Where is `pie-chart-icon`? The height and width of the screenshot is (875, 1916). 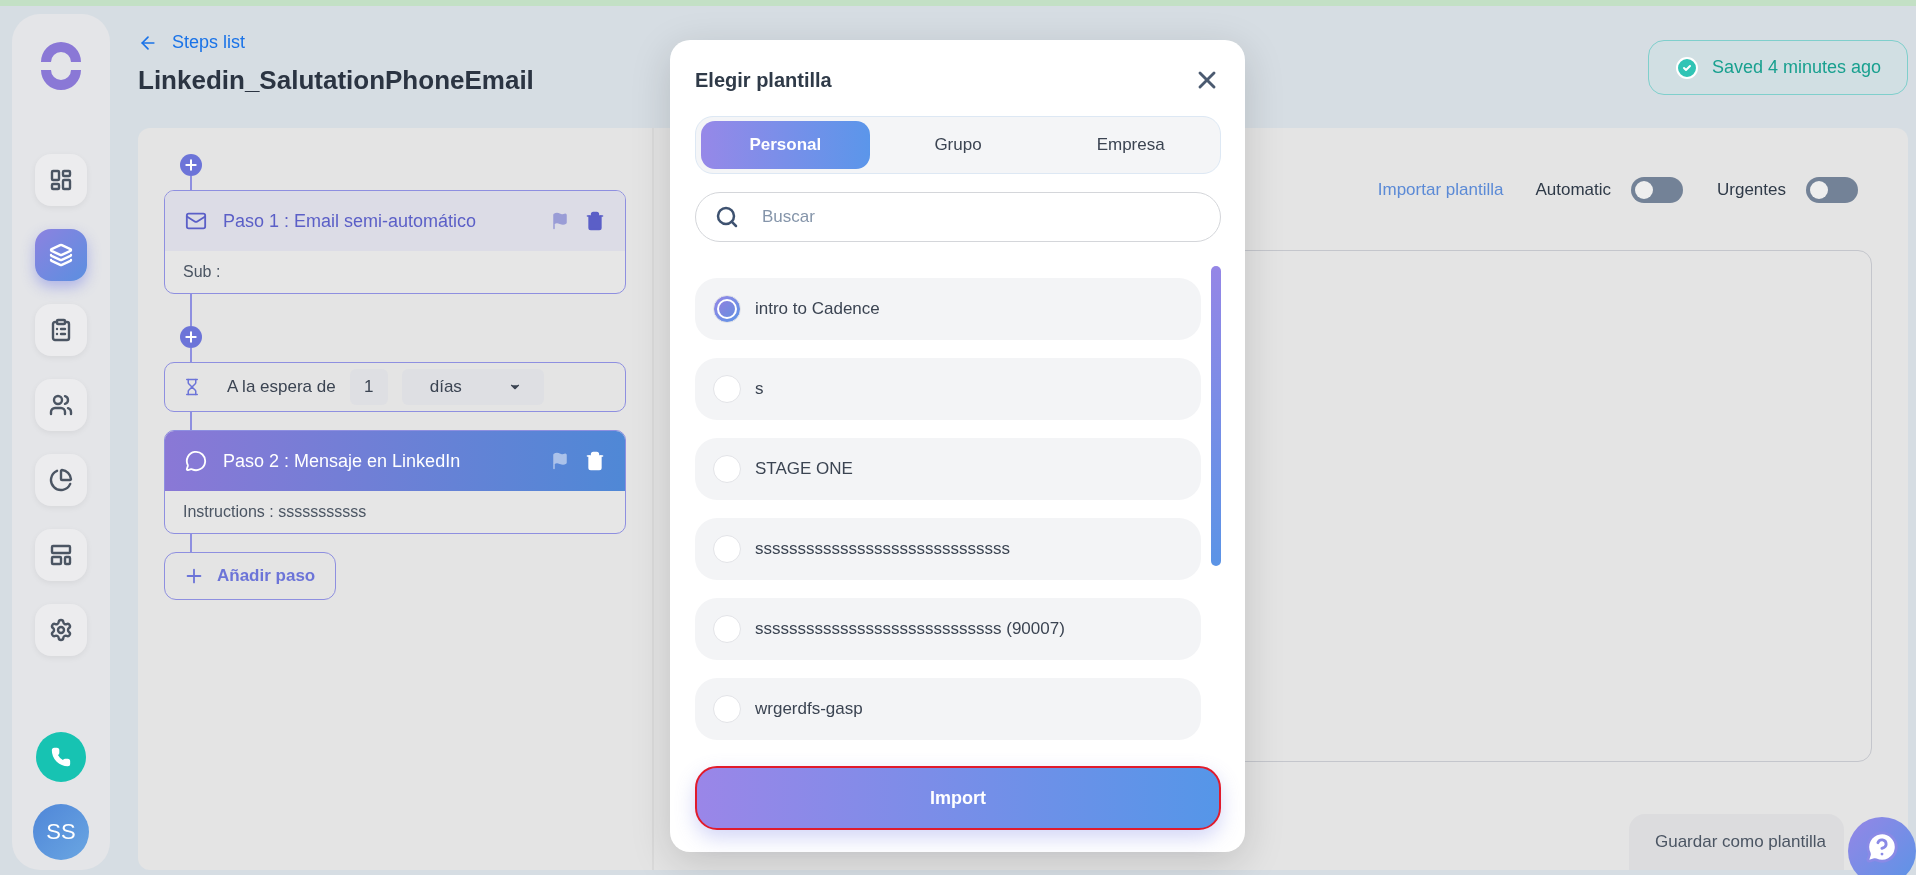
pie-chart-icon is located at coordinates (61, 480).